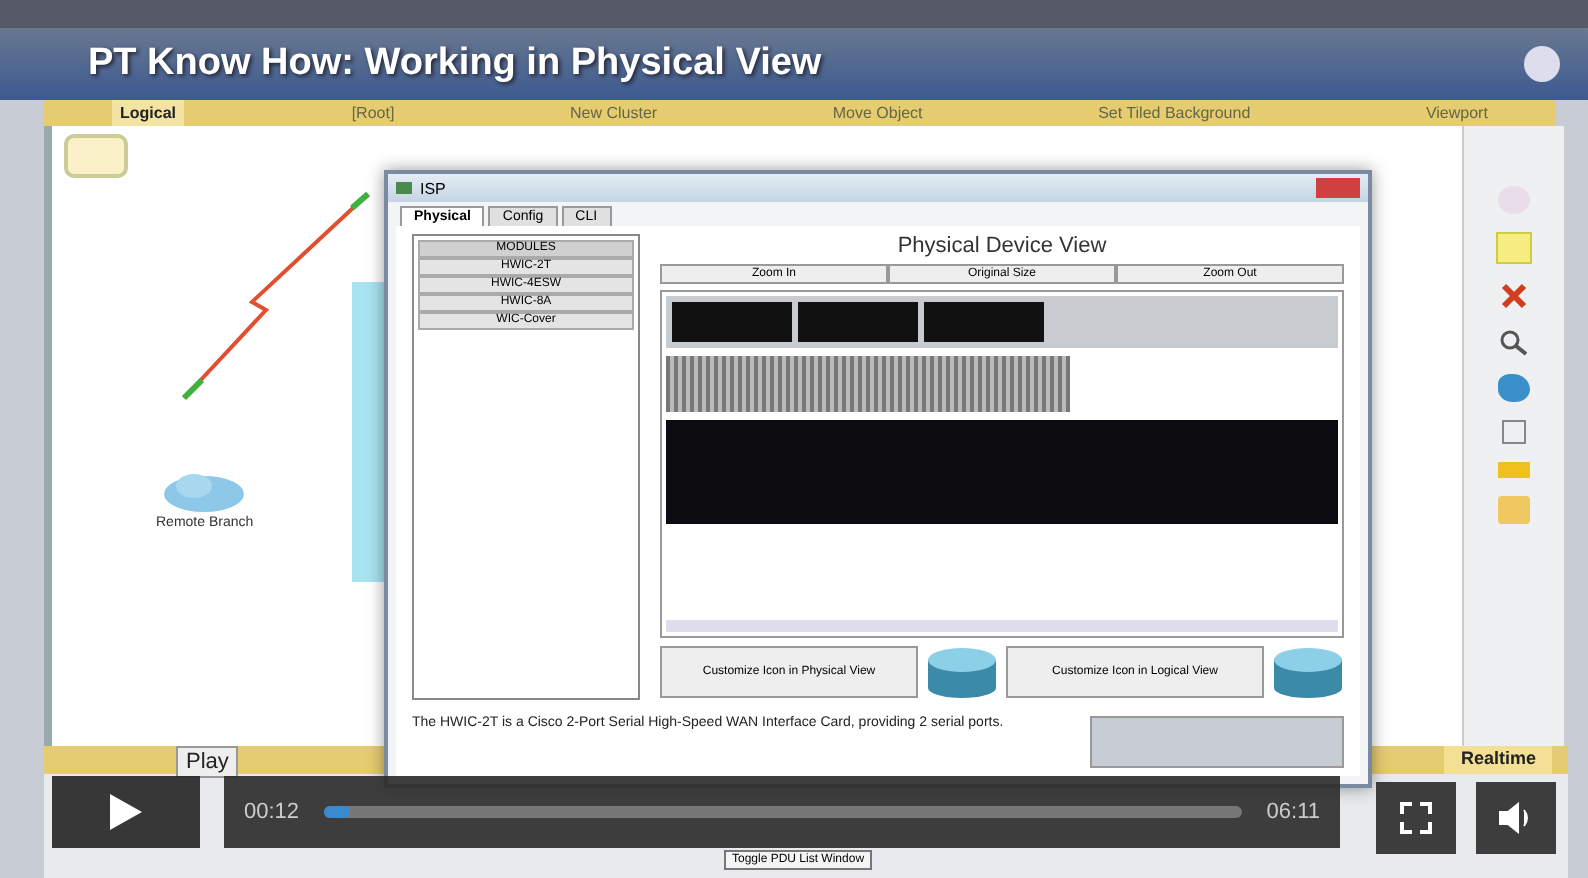  What do you see at coordinates (272, 812) in the screenshot?
I see `elapsed-time: 00:12` at bounding box center [272, 812].